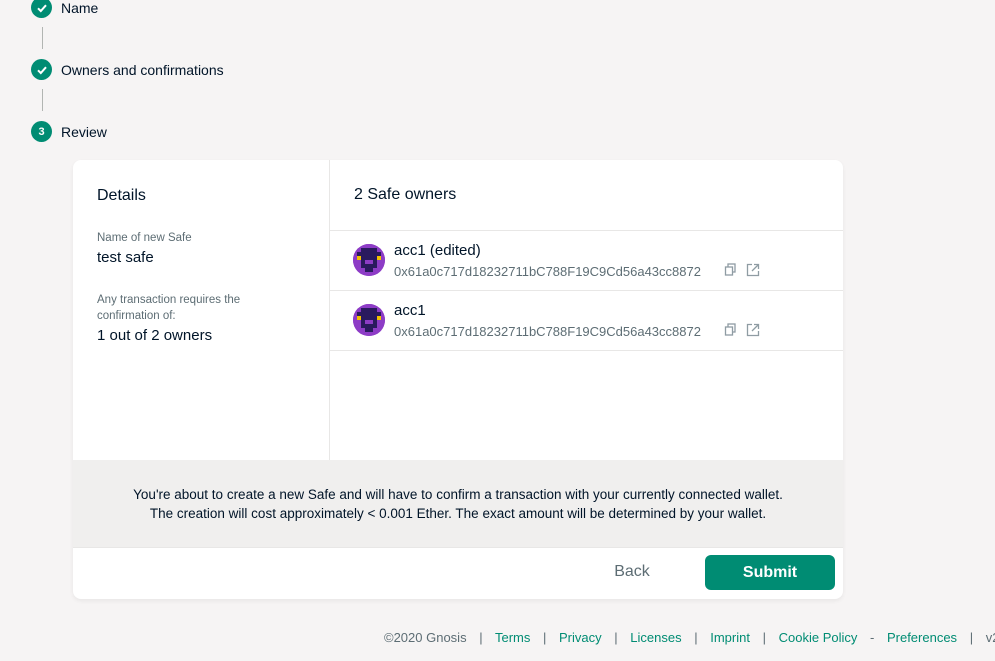  I want to click on step-label: Review, so click(84, 131).